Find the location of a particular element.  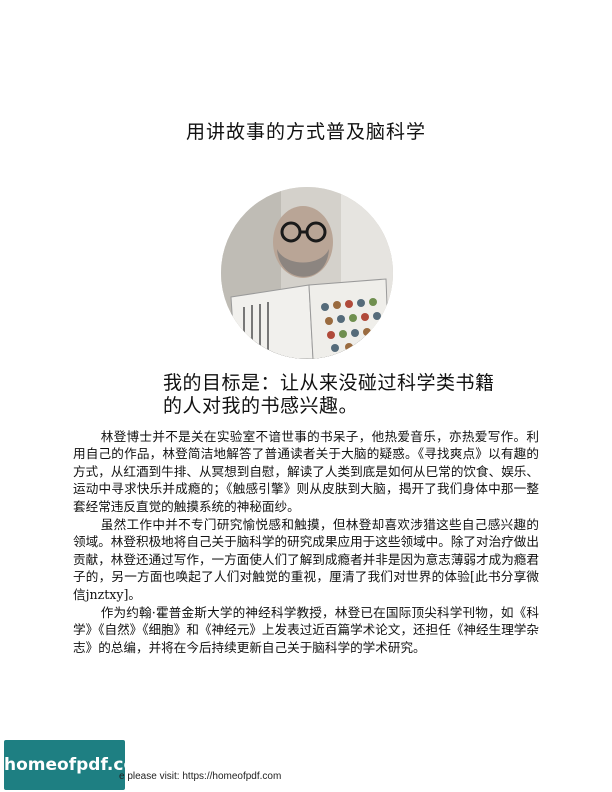

quote-line-2: 的人对我的书感兴趣。 is located at coordinates (261, 406).